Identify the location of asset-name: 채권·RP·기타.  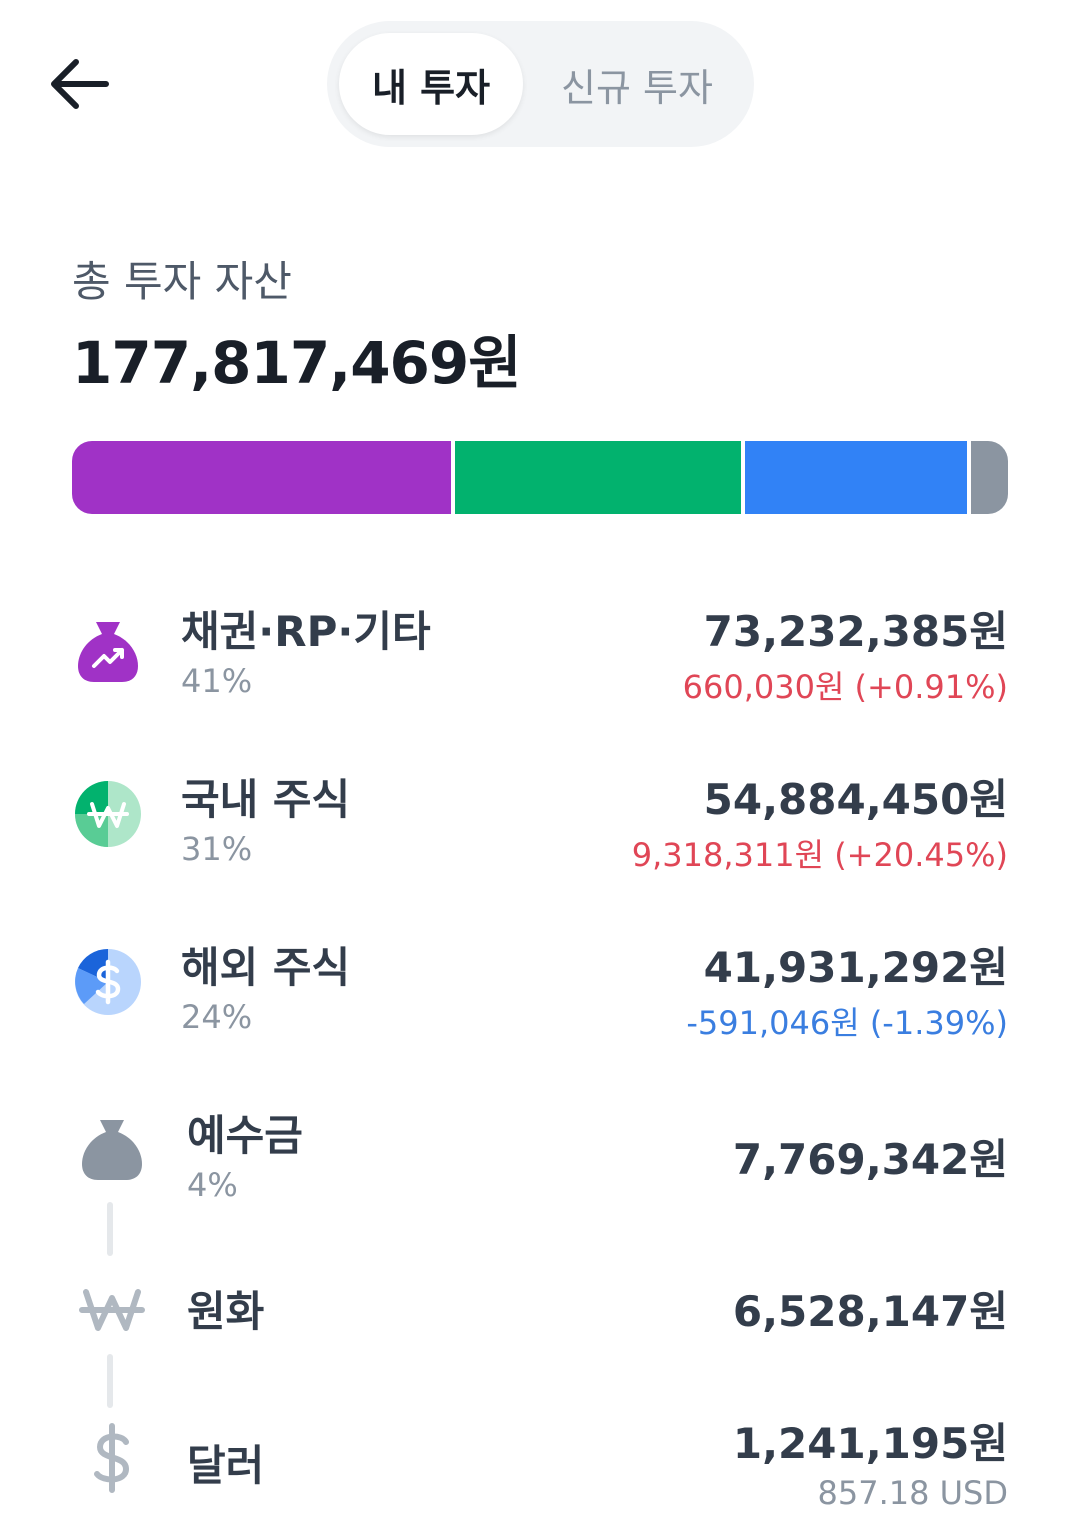
(306, 631).